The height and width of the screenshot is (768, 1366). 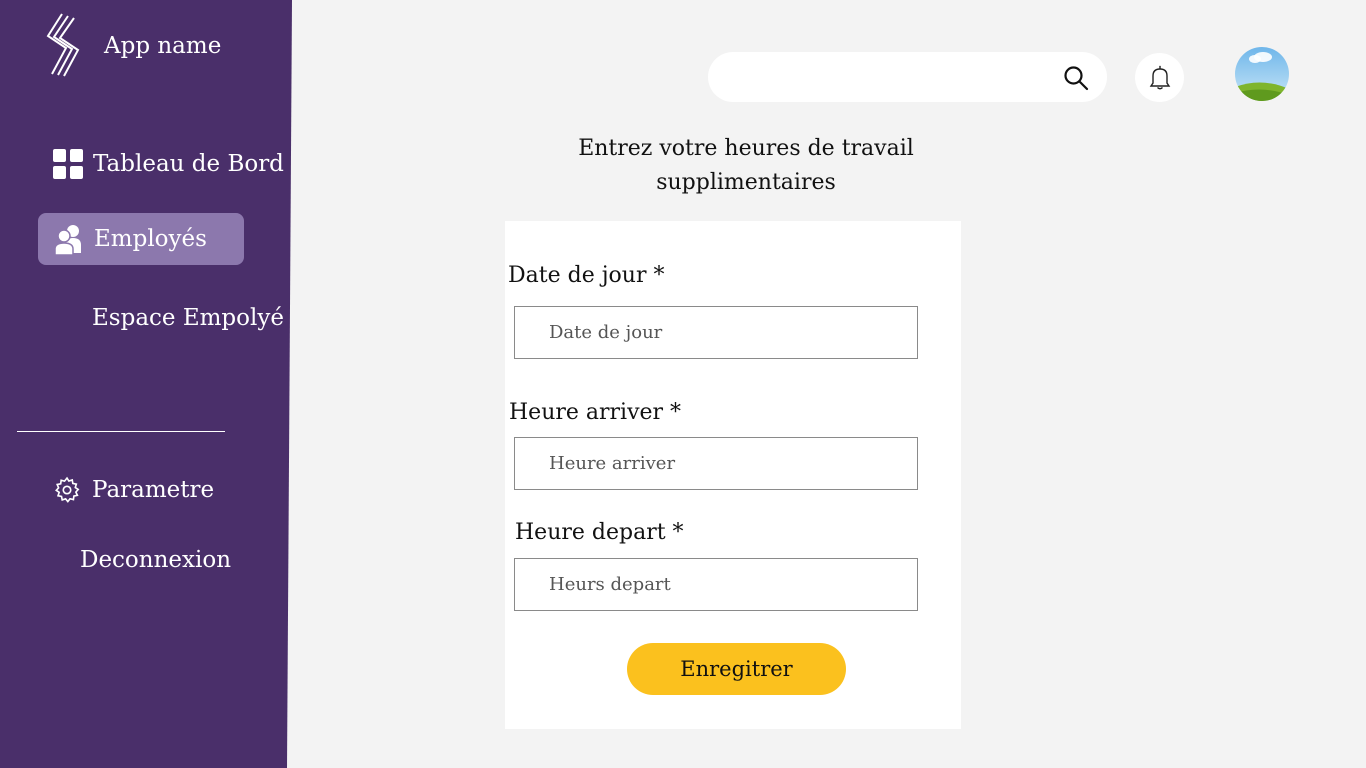 I want to click on sidebar-item-label: Deconnexion, so click(x=156, y=560).